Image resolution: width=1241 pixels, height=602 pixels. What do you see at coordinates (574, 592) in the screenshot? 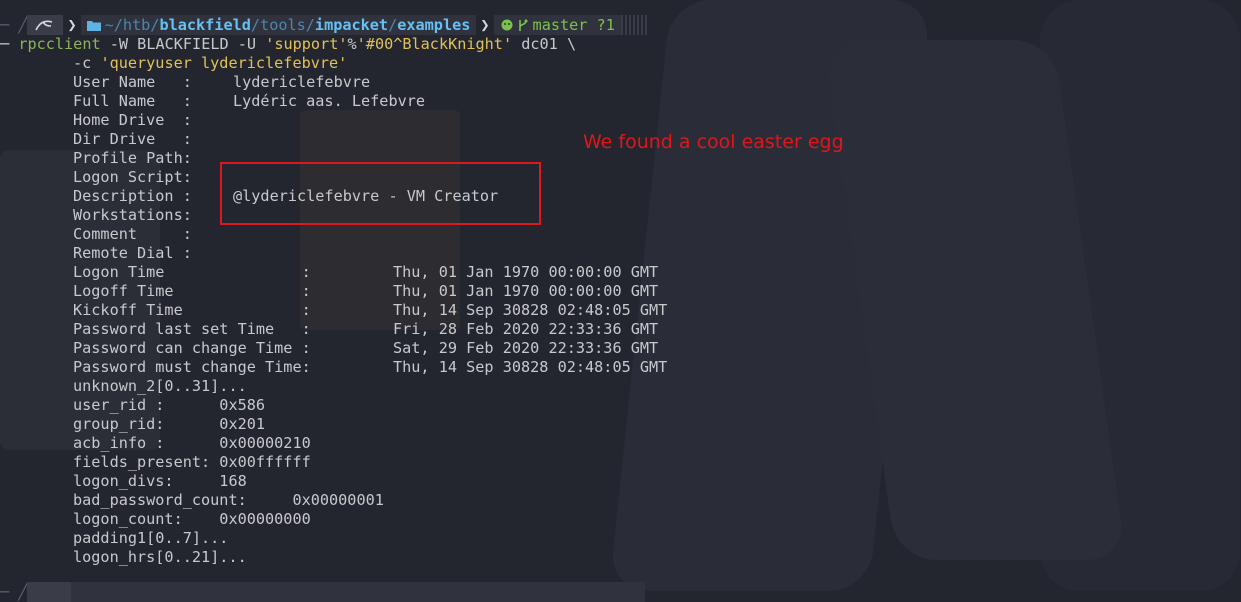
I see `git-segment` at bounding box center [574, 592].